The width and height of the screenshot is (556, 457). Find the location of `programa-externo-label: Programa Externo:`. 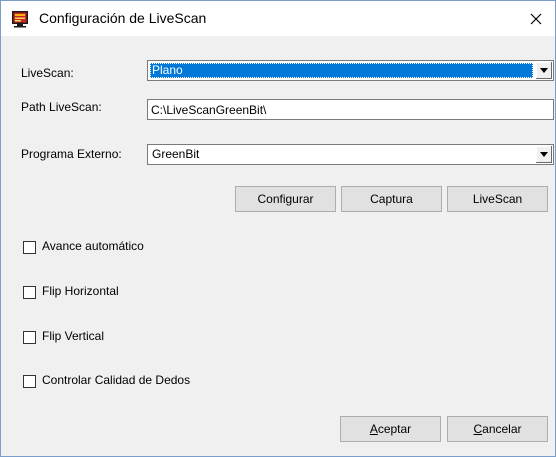

programa-externo-label: Programa Externo: is located at coordinates (71, 154).